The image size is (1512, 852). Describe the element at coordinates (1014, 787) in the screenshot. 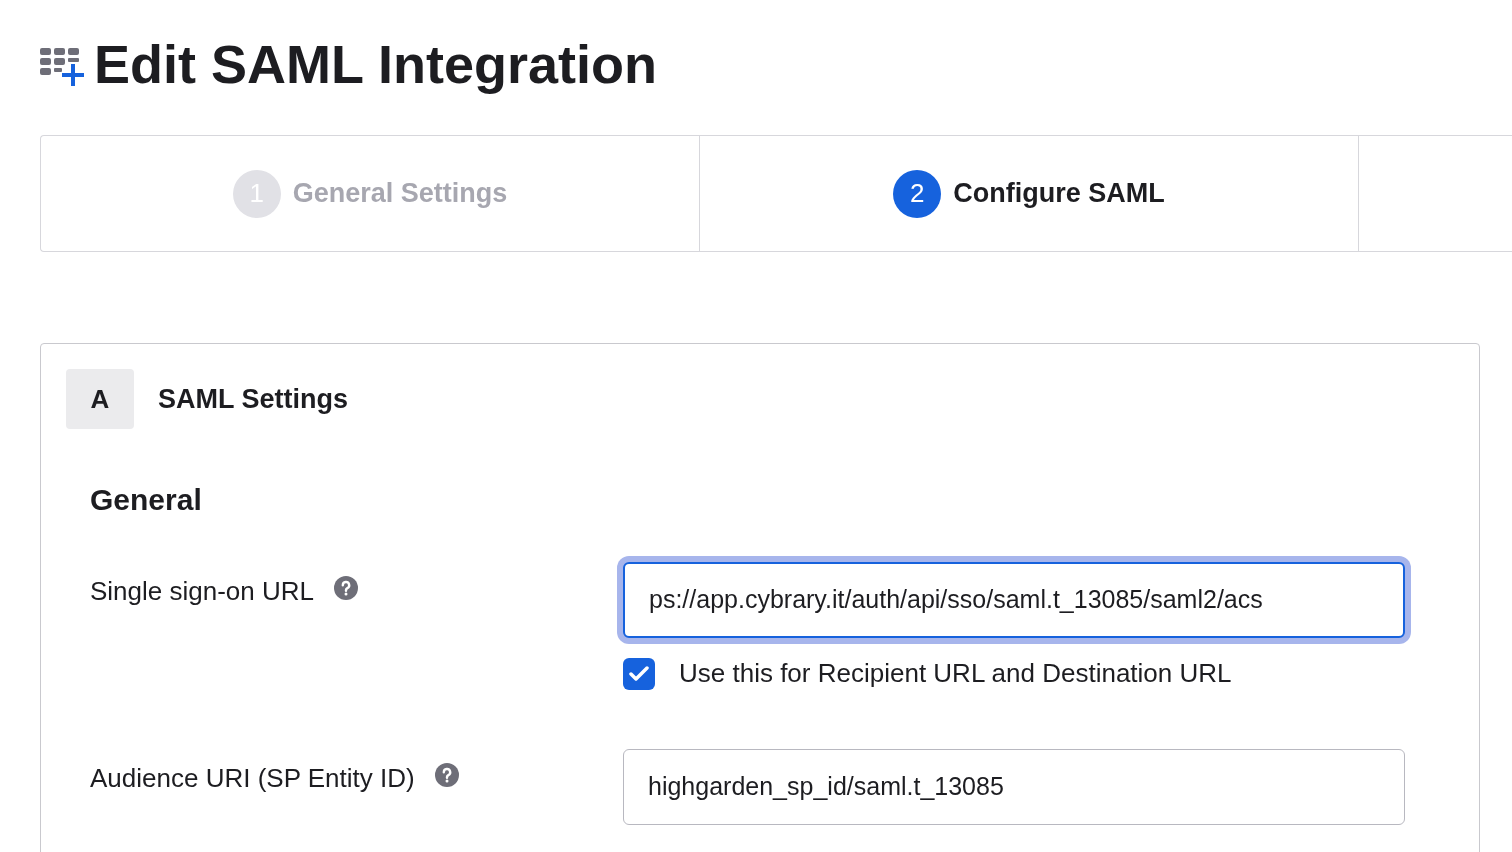

I see `text-field: highgarden_sp_id/saml.t_13085` at that location.